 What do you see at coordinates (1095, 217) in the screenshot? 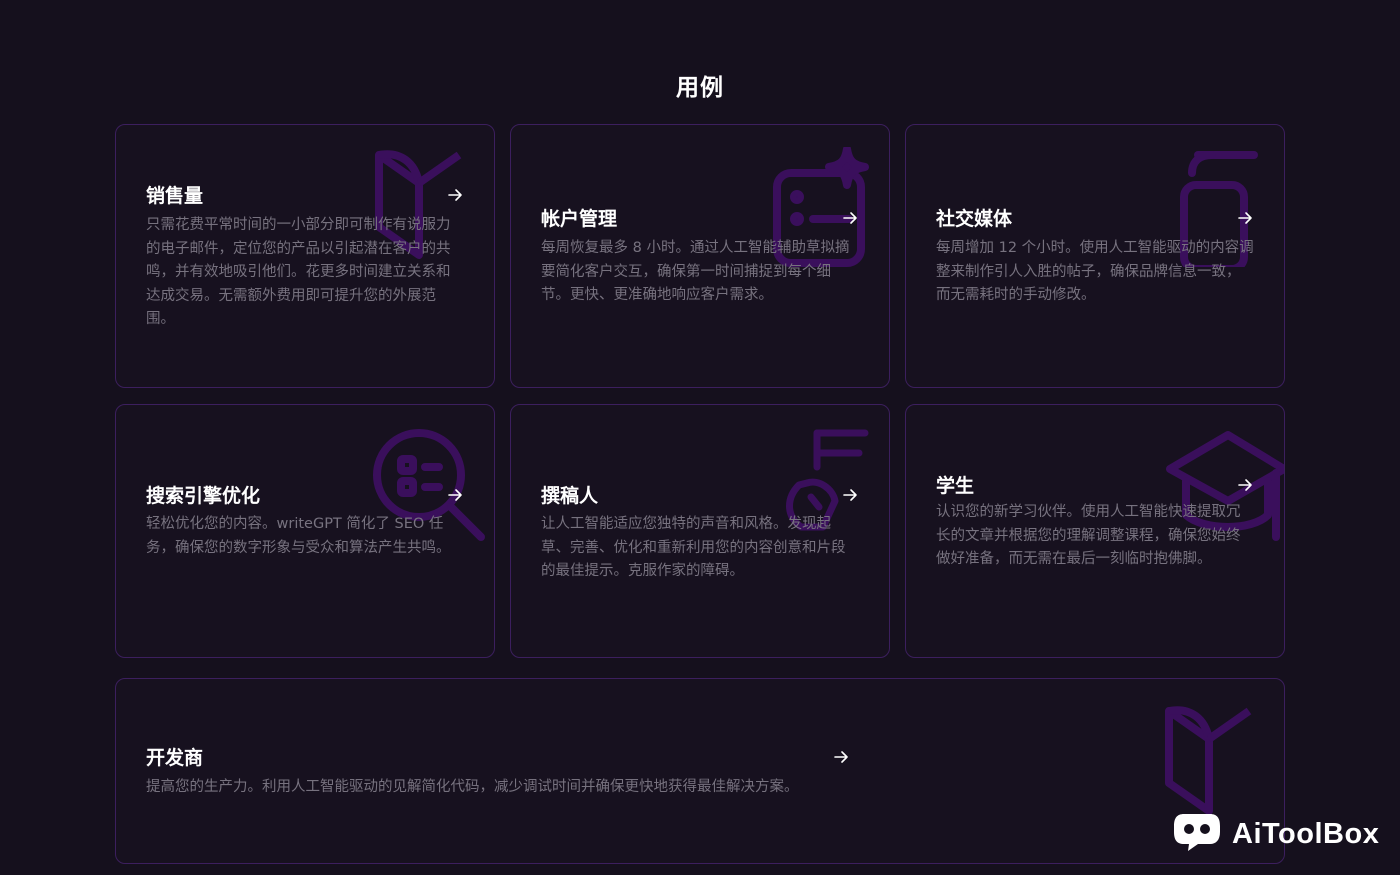
I see `card-header: 社交媒体` at bounding box center [1095, 217].